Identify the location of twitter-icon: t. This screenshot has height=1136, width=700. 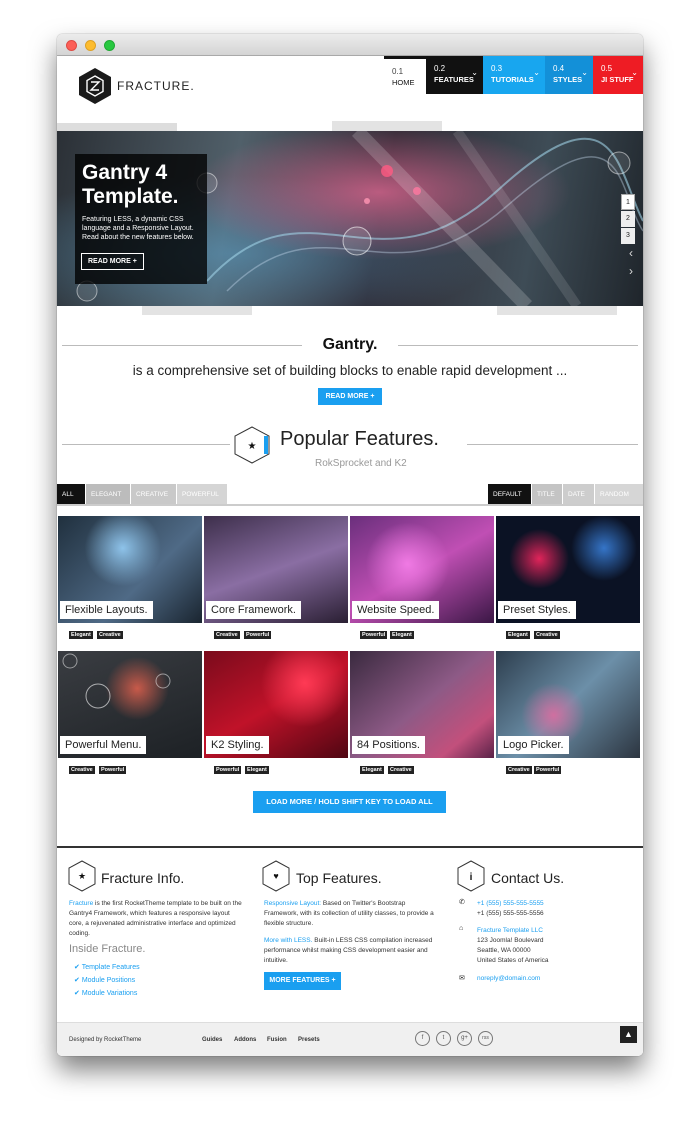
(443, 1038).